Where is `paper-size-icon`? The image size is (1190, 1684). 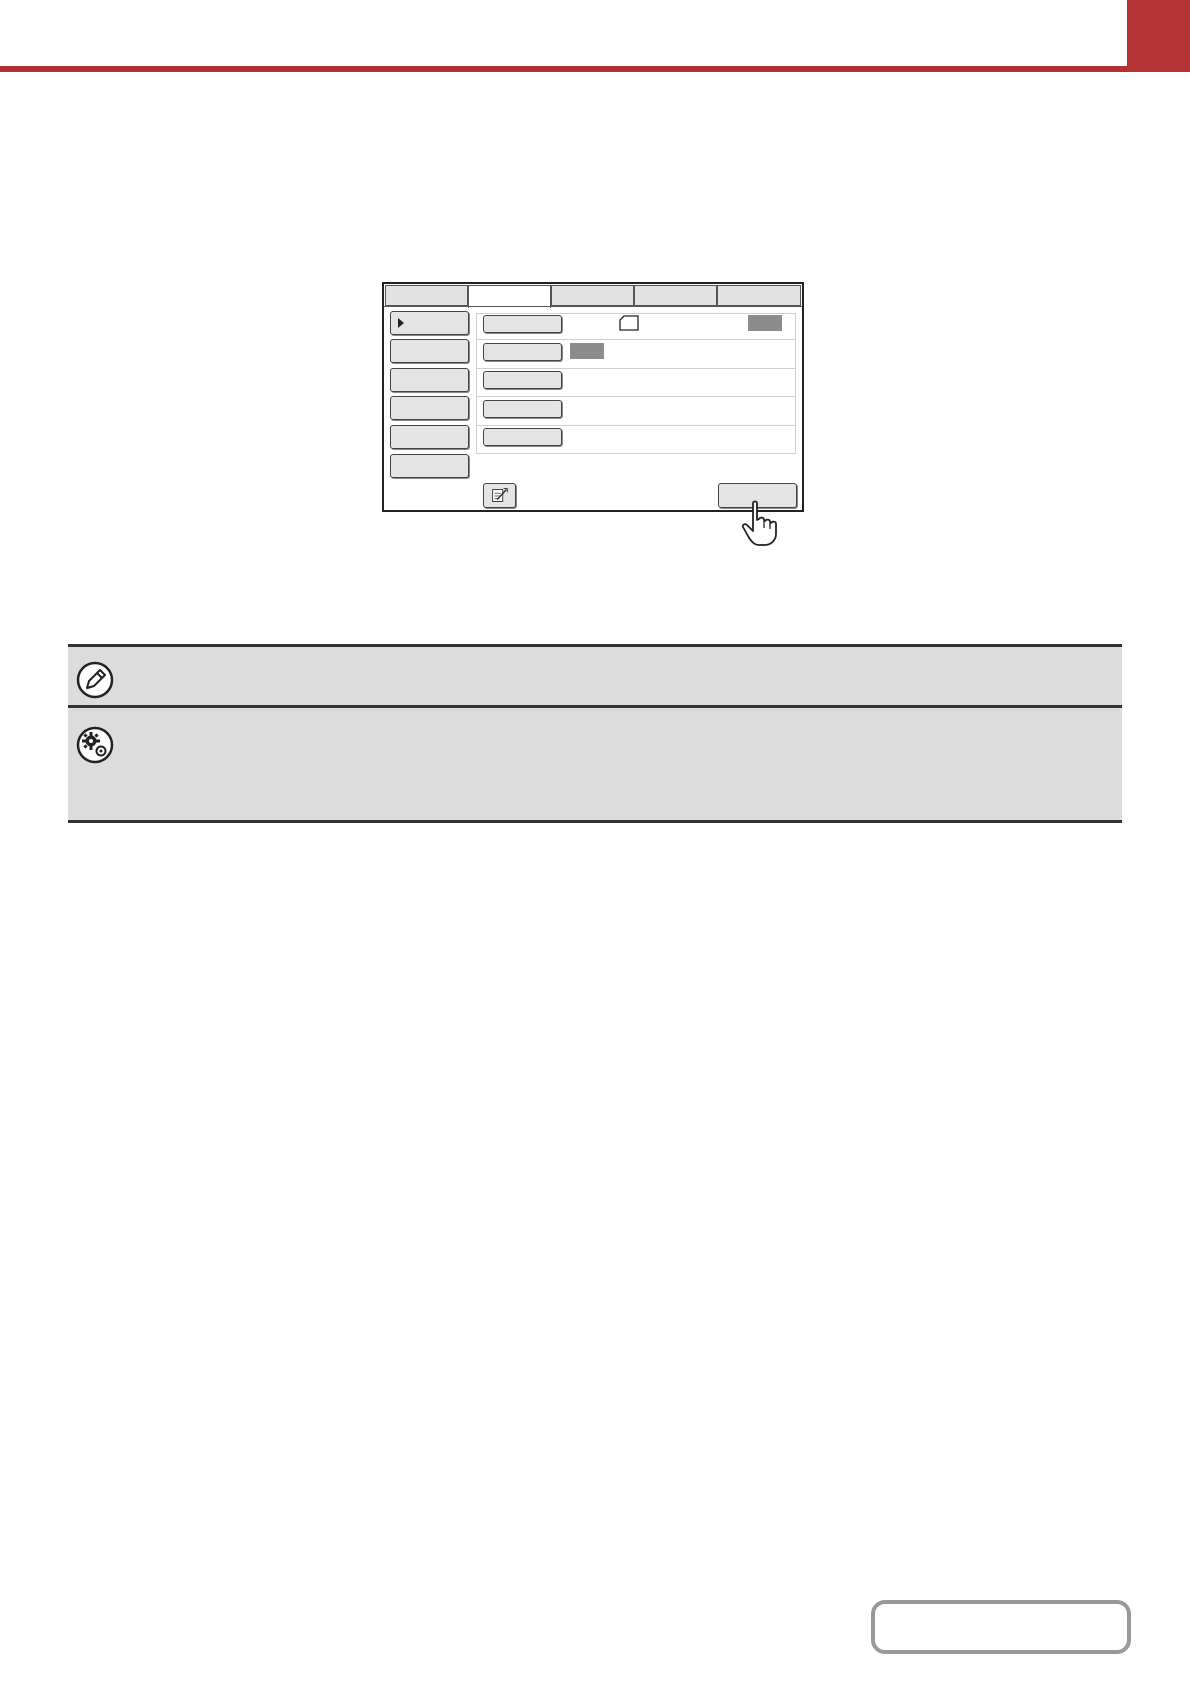 paper-size-icon is located at coordinates (629, 323).